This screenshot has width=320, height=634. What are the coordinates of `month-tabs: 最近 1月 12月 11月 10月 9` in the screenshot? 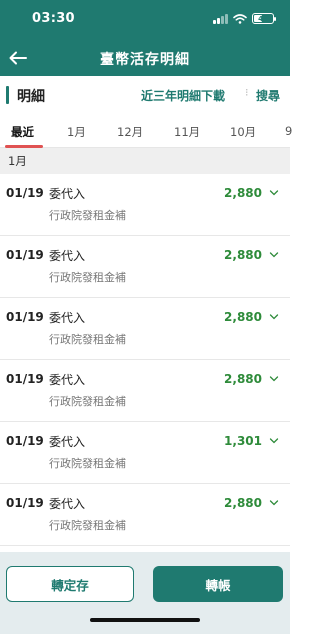 It's located at (146, 132).